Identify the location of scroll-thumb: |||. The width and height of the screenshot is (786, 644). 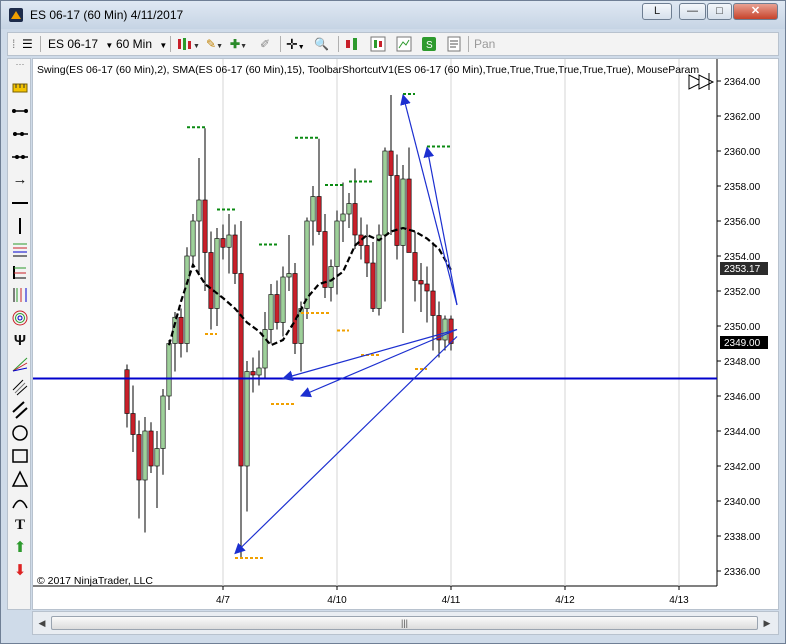
(404, 623).